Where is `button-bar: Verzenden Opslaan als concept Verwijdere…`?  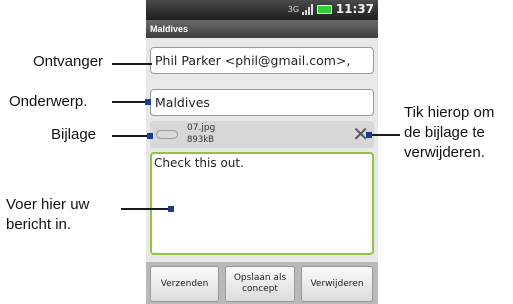
button-bar: Verzenden Opslaan als concept Verwijdere… is located at coordinates (262, 283).